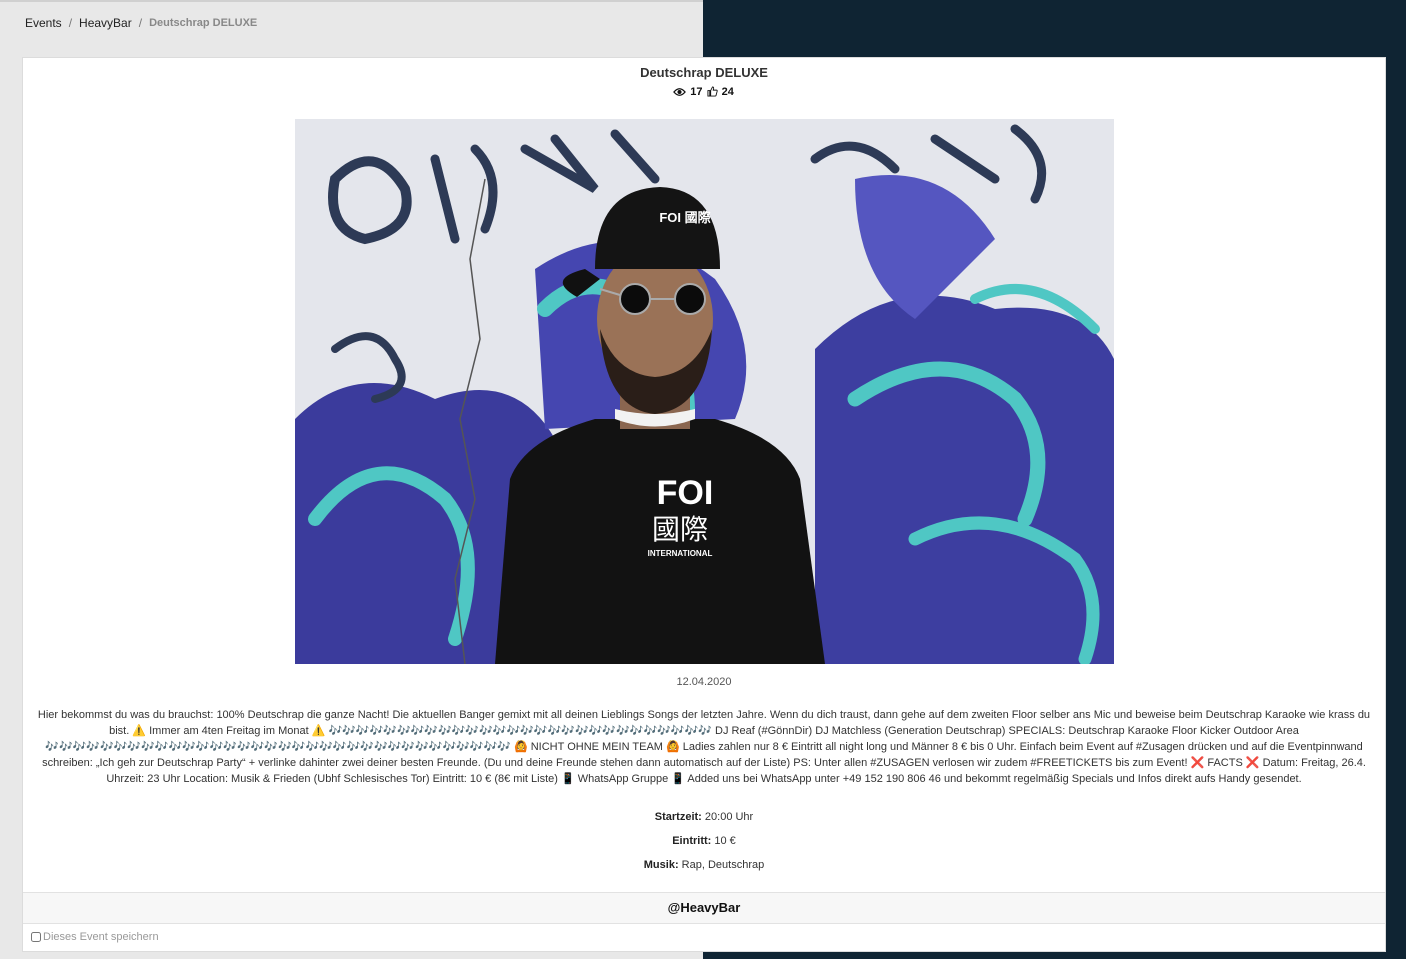 The height and width of the screenshot is (959, 1406). I want to click on detail-label: Eintritt:, so click(692, 841).